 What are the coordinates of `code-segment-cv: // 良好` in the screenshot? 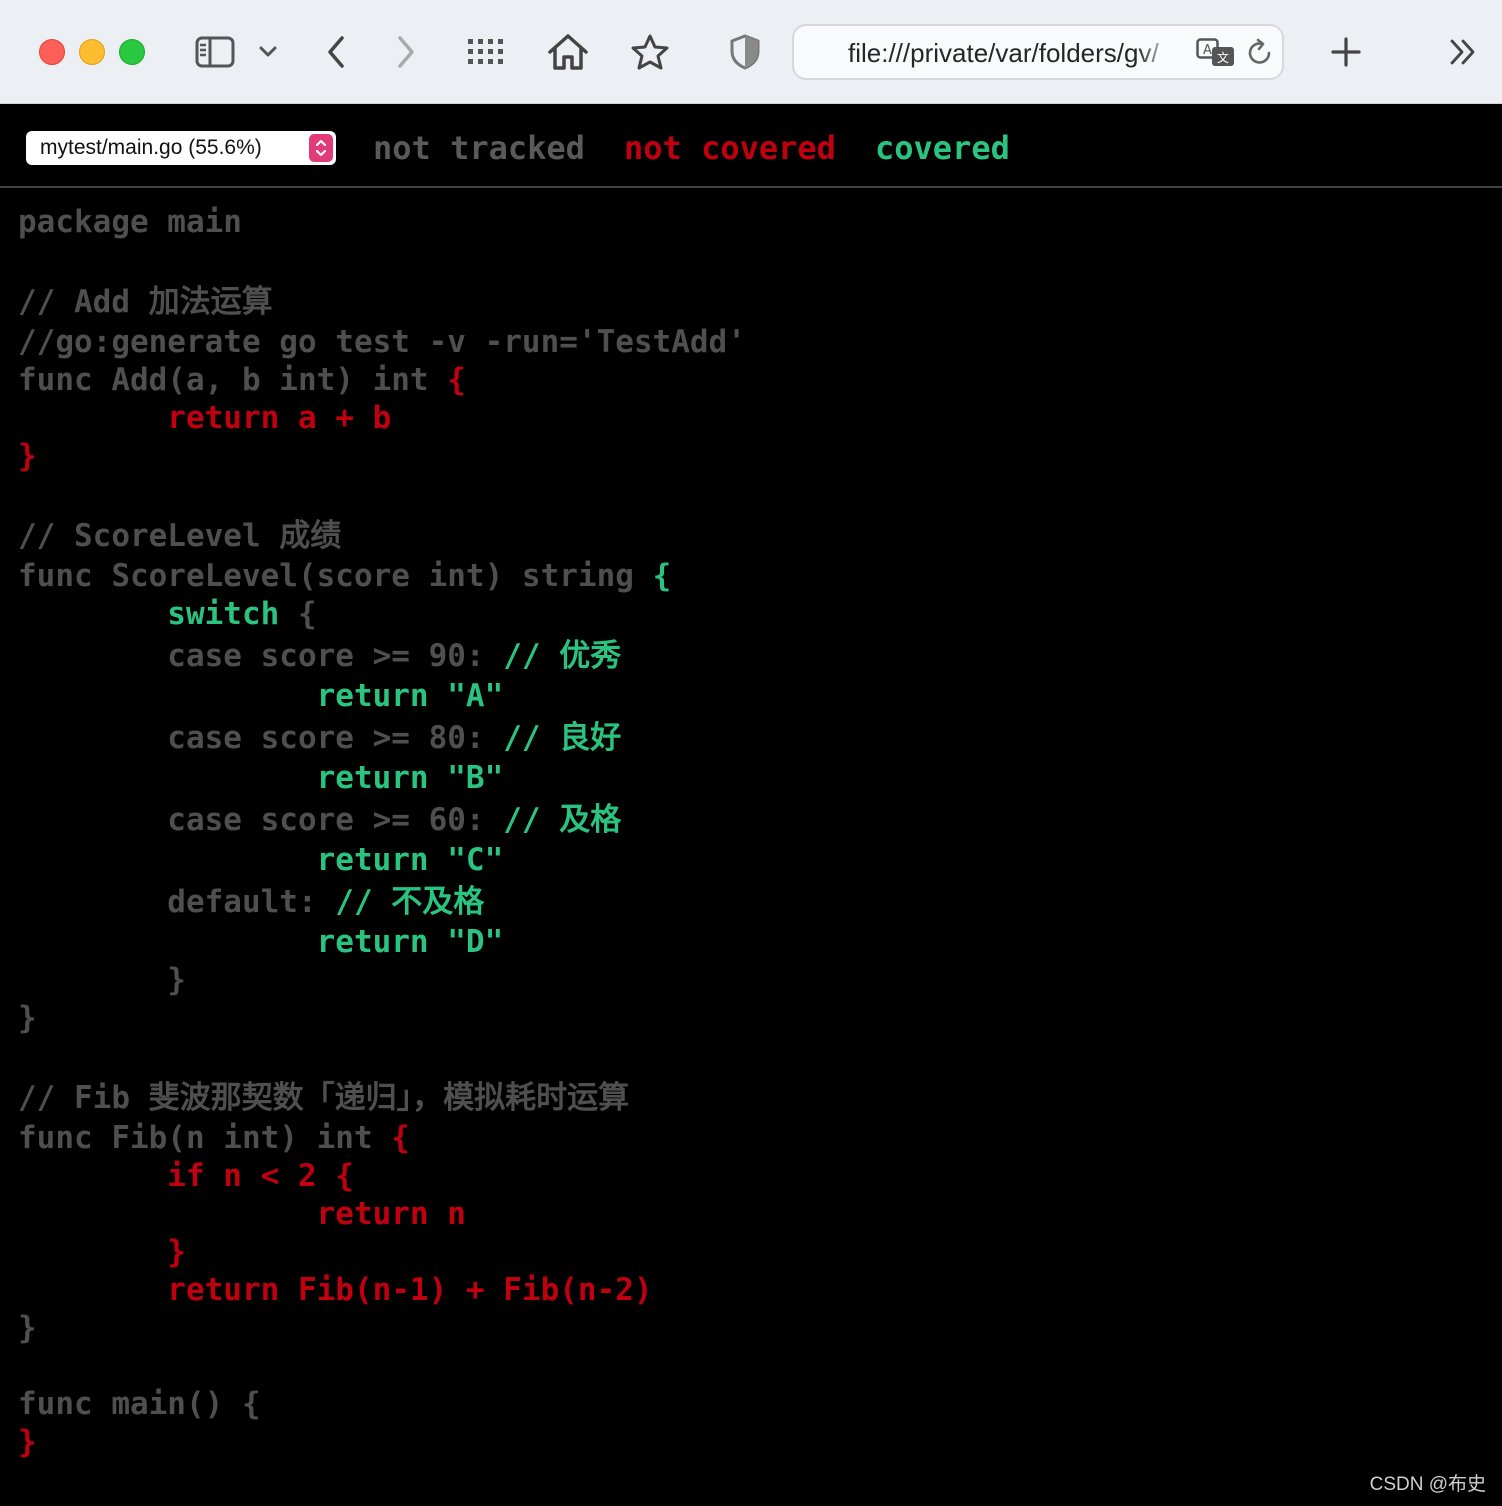 It's located at (562, 738).